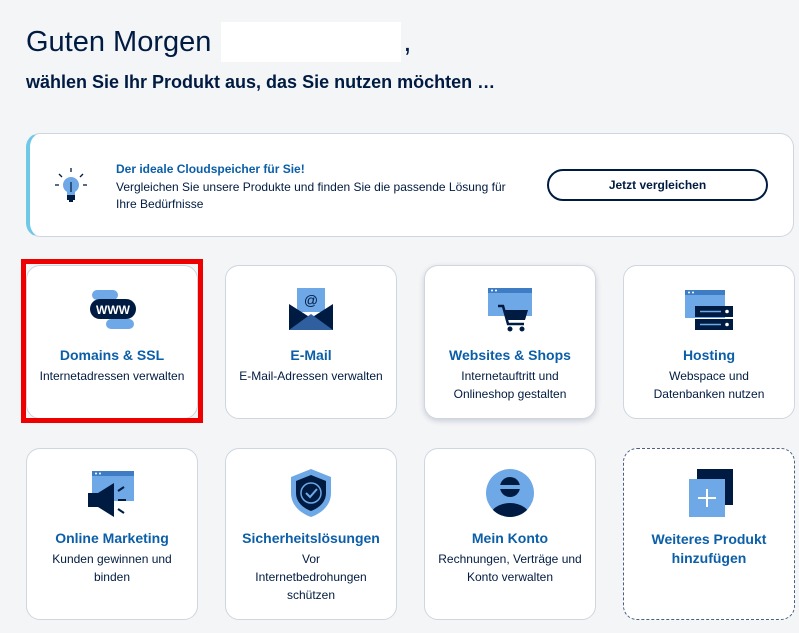 This screenshot has height=633, width=799. I want to click on tile-title: Weiteres Produkt hinzufügen, so click(709, 548).